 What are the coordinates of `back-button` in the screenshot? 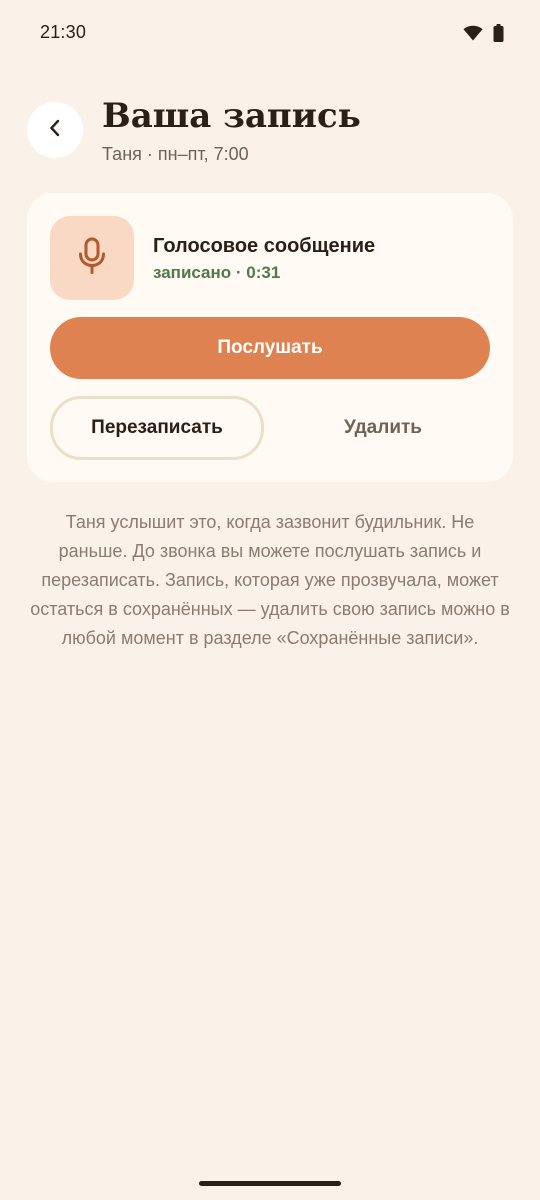 It's located at (55, 130).